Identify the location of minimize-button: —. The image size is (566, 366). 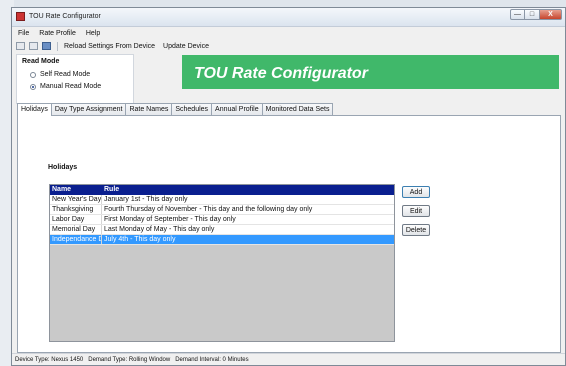
(517, 14).